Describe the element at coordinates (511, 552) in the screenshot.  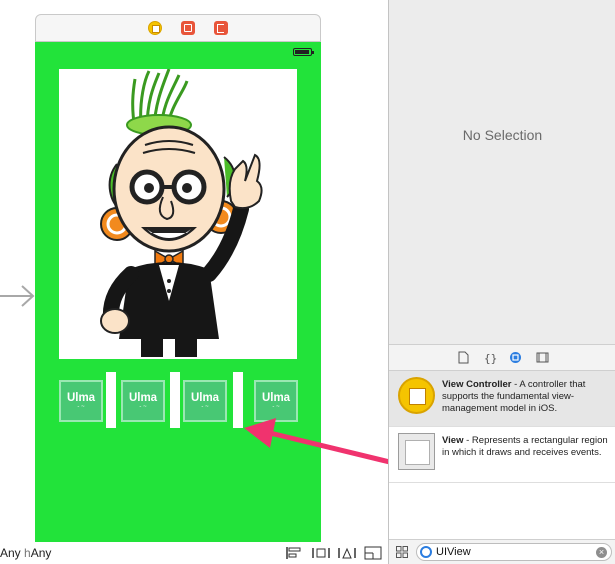
I see `filter-input` at that location.